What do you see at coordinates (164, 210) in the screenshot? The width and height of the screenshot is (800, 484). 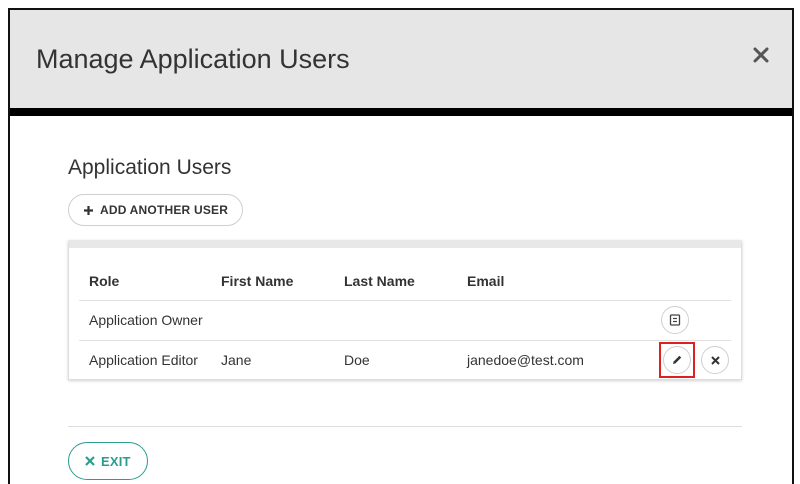 I see `add-another-user-label: ADD ANOTHER USER` at bounding box center [164, 210].